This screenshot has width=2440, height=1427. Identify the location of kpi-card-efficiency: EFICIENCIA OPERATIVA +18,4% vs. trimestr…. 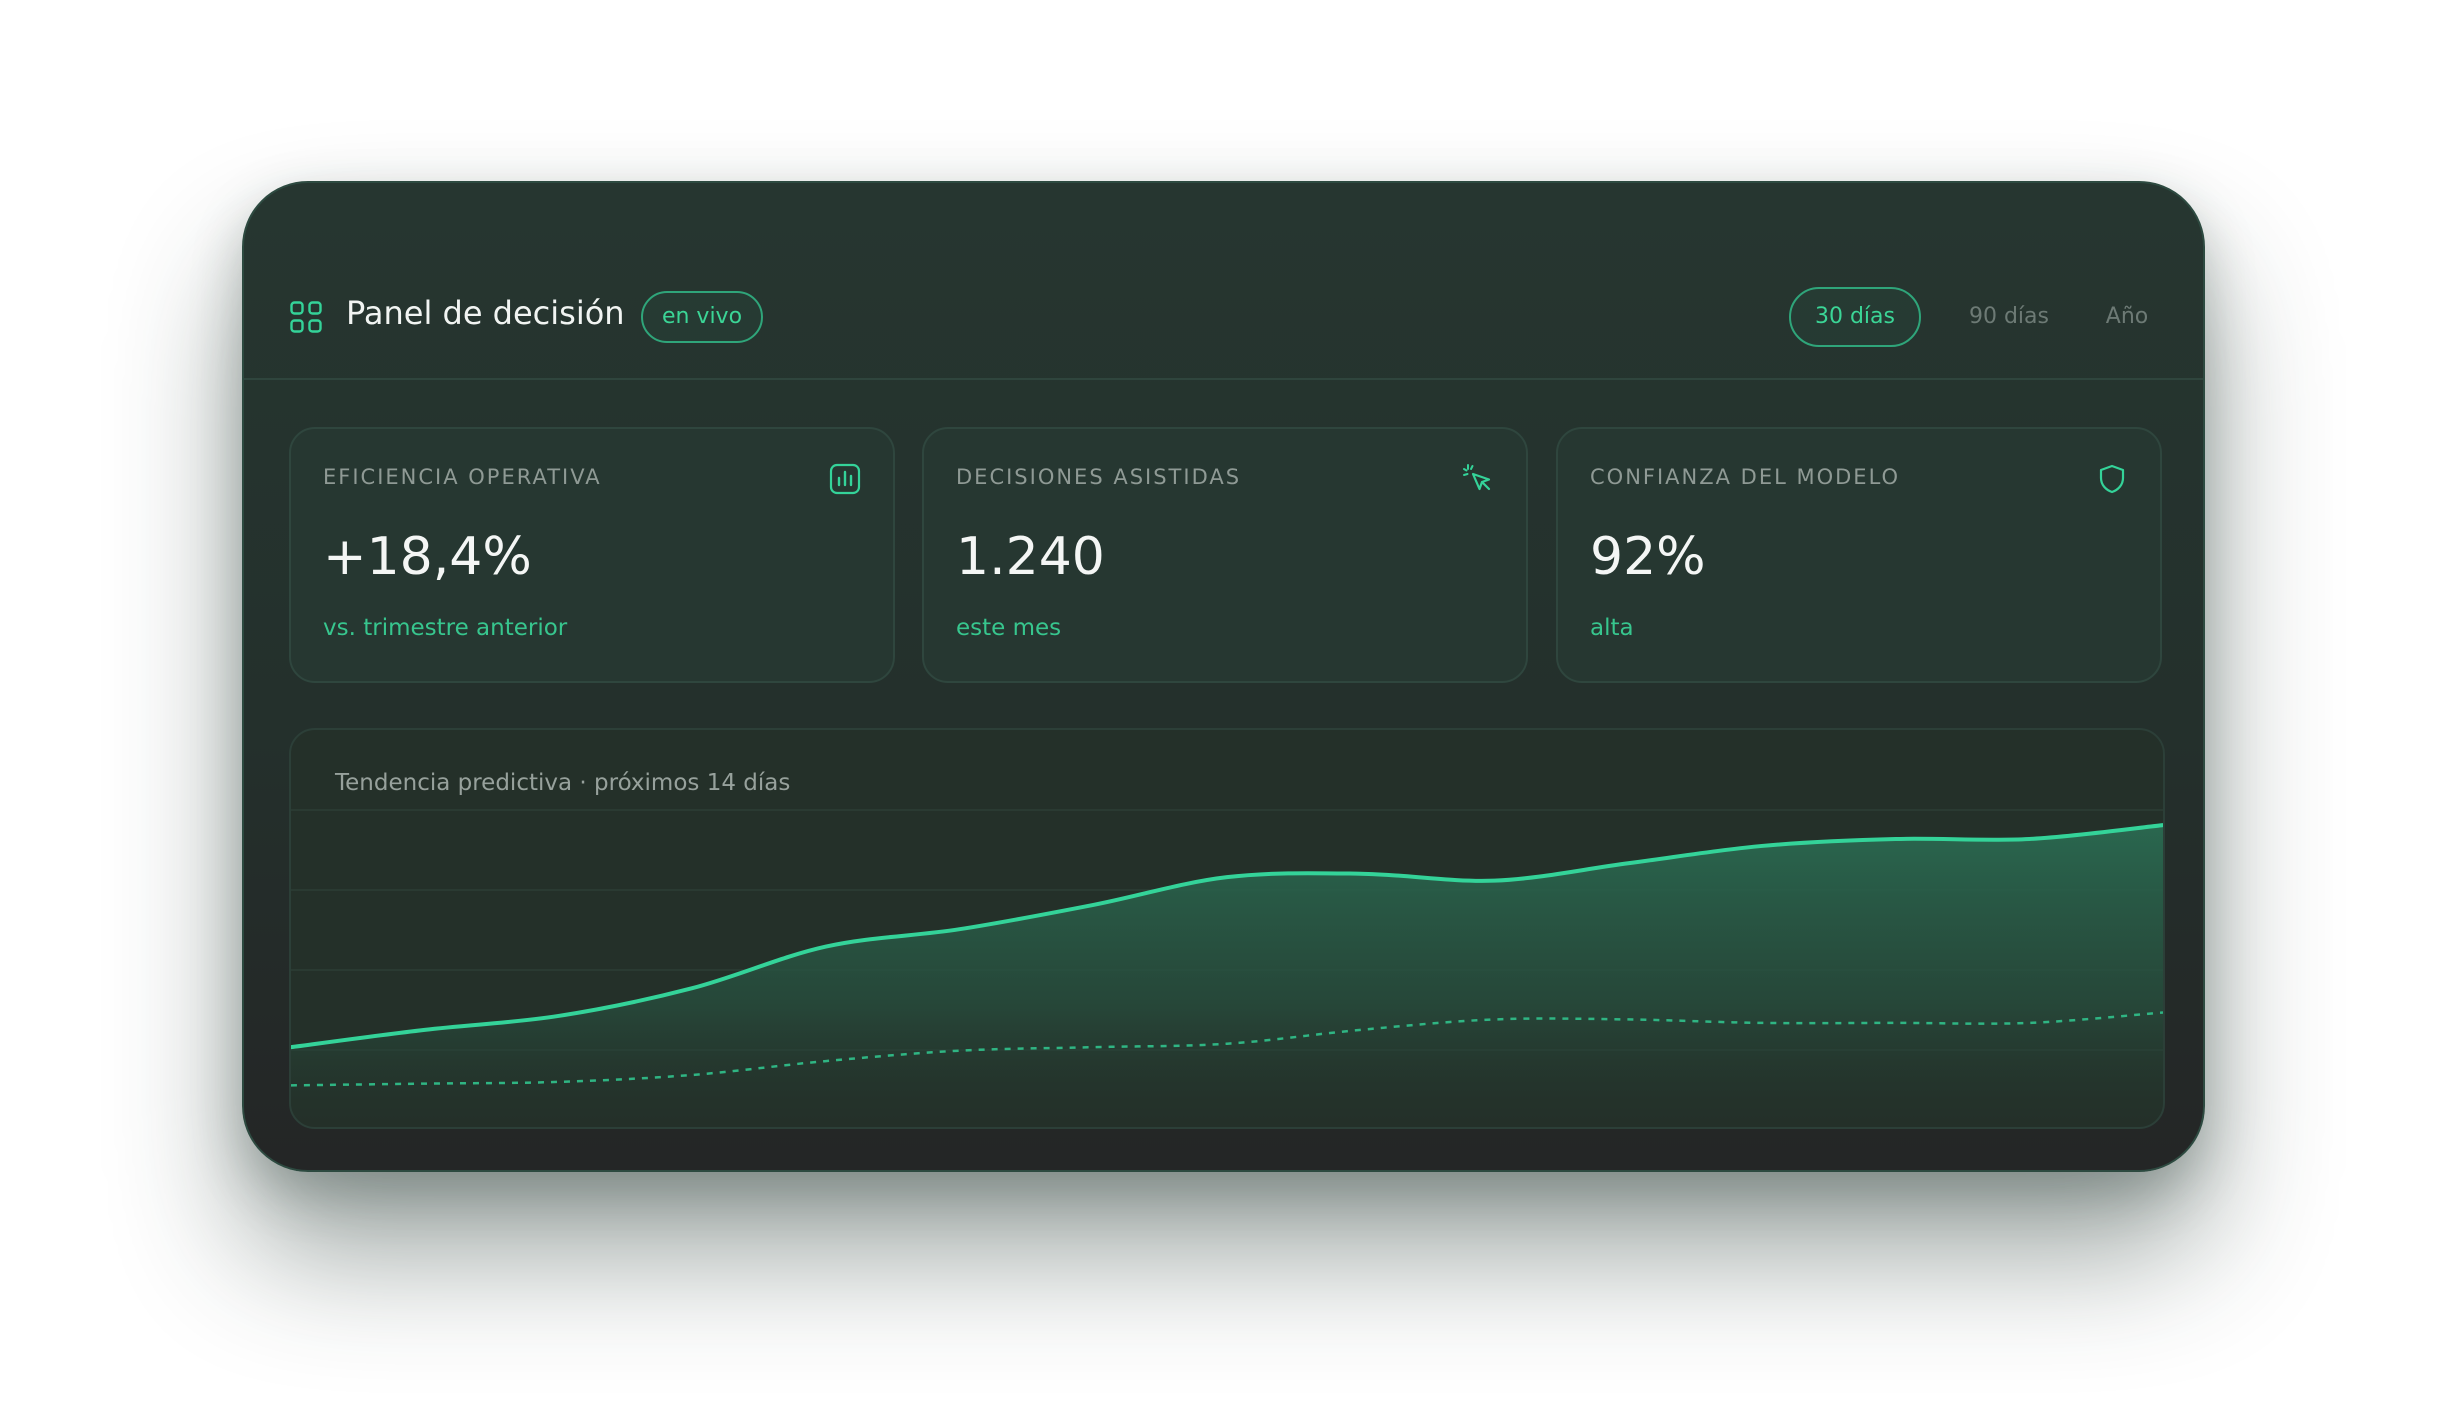
(592, 555).